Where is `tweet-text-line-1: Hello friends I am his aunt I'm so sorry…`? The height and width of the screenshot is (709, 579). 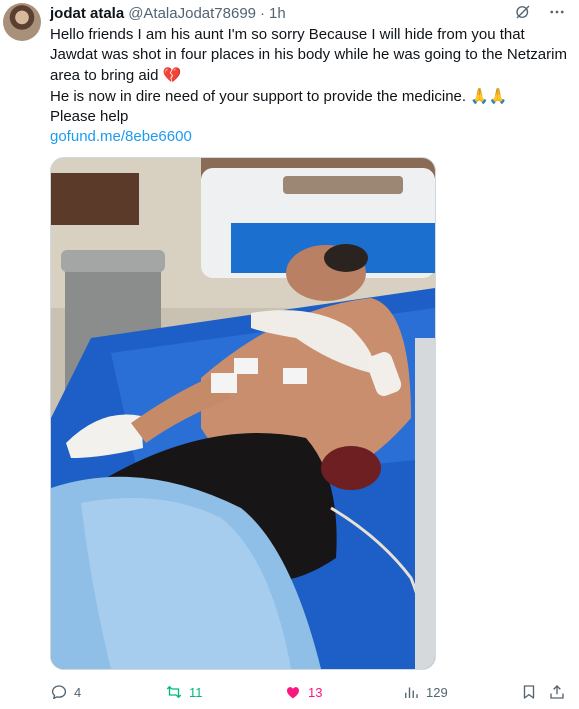
tweet-text-line-1: Hello friends I am his aunt I'm so sorry… is located at coordinates (308, 55).